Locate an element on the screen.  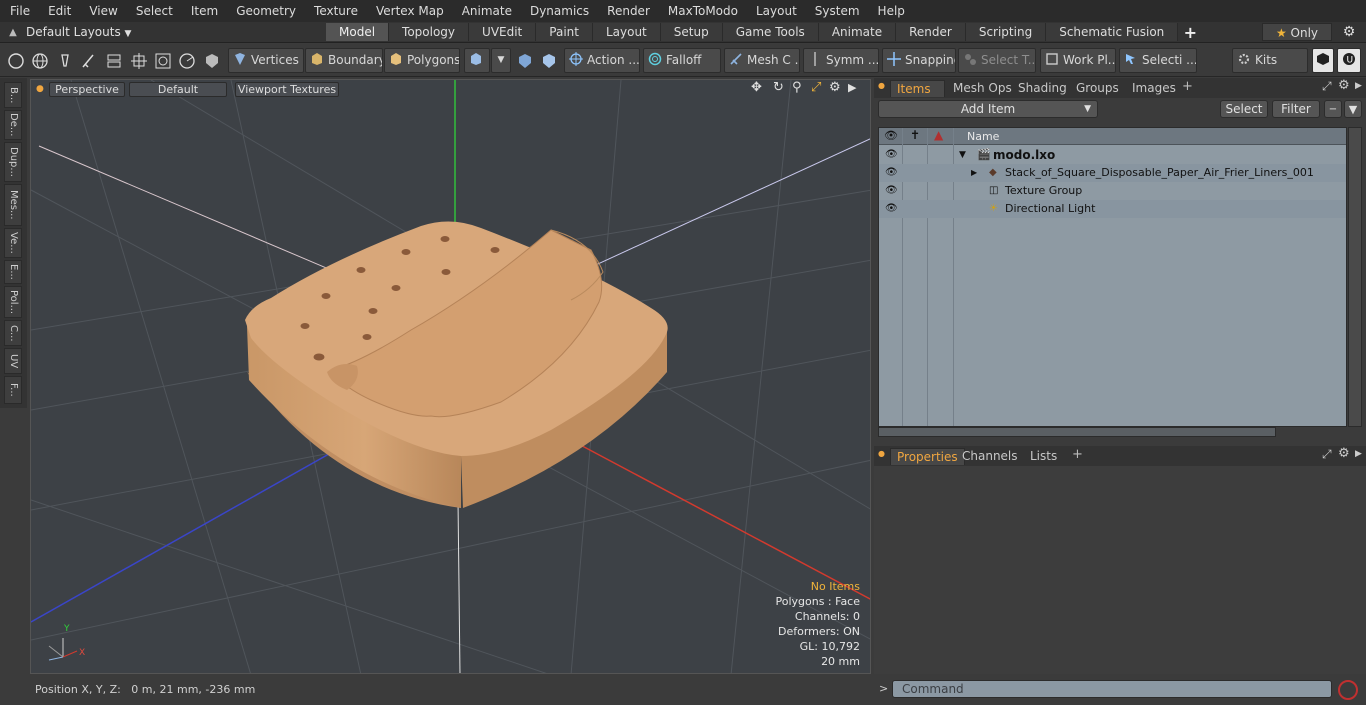
vertical-scrollbar is located at coordinates (1355, 277).